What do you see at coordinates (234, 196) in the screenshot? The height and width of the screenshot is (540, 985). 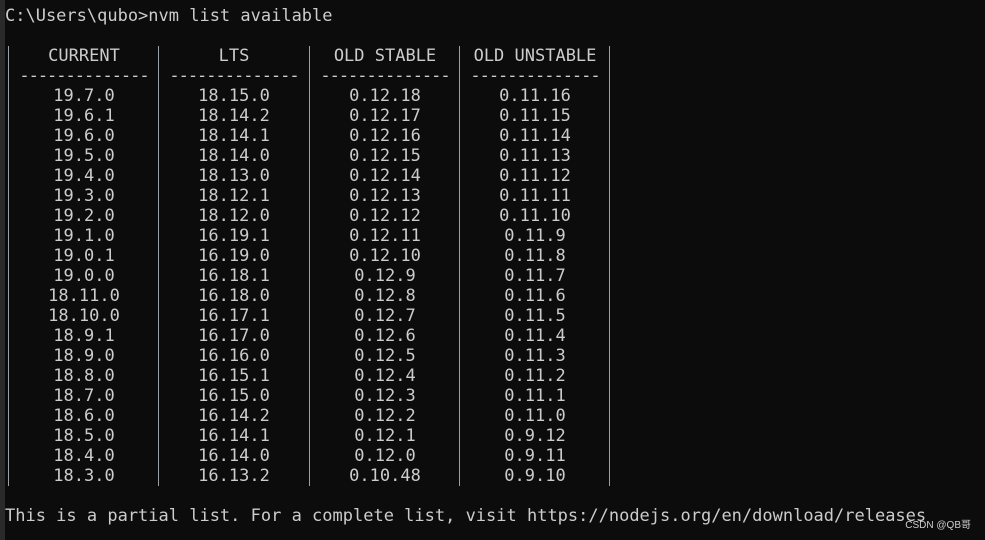 I see `version-cell: 18.12.1` at bounding box center [234, 196].